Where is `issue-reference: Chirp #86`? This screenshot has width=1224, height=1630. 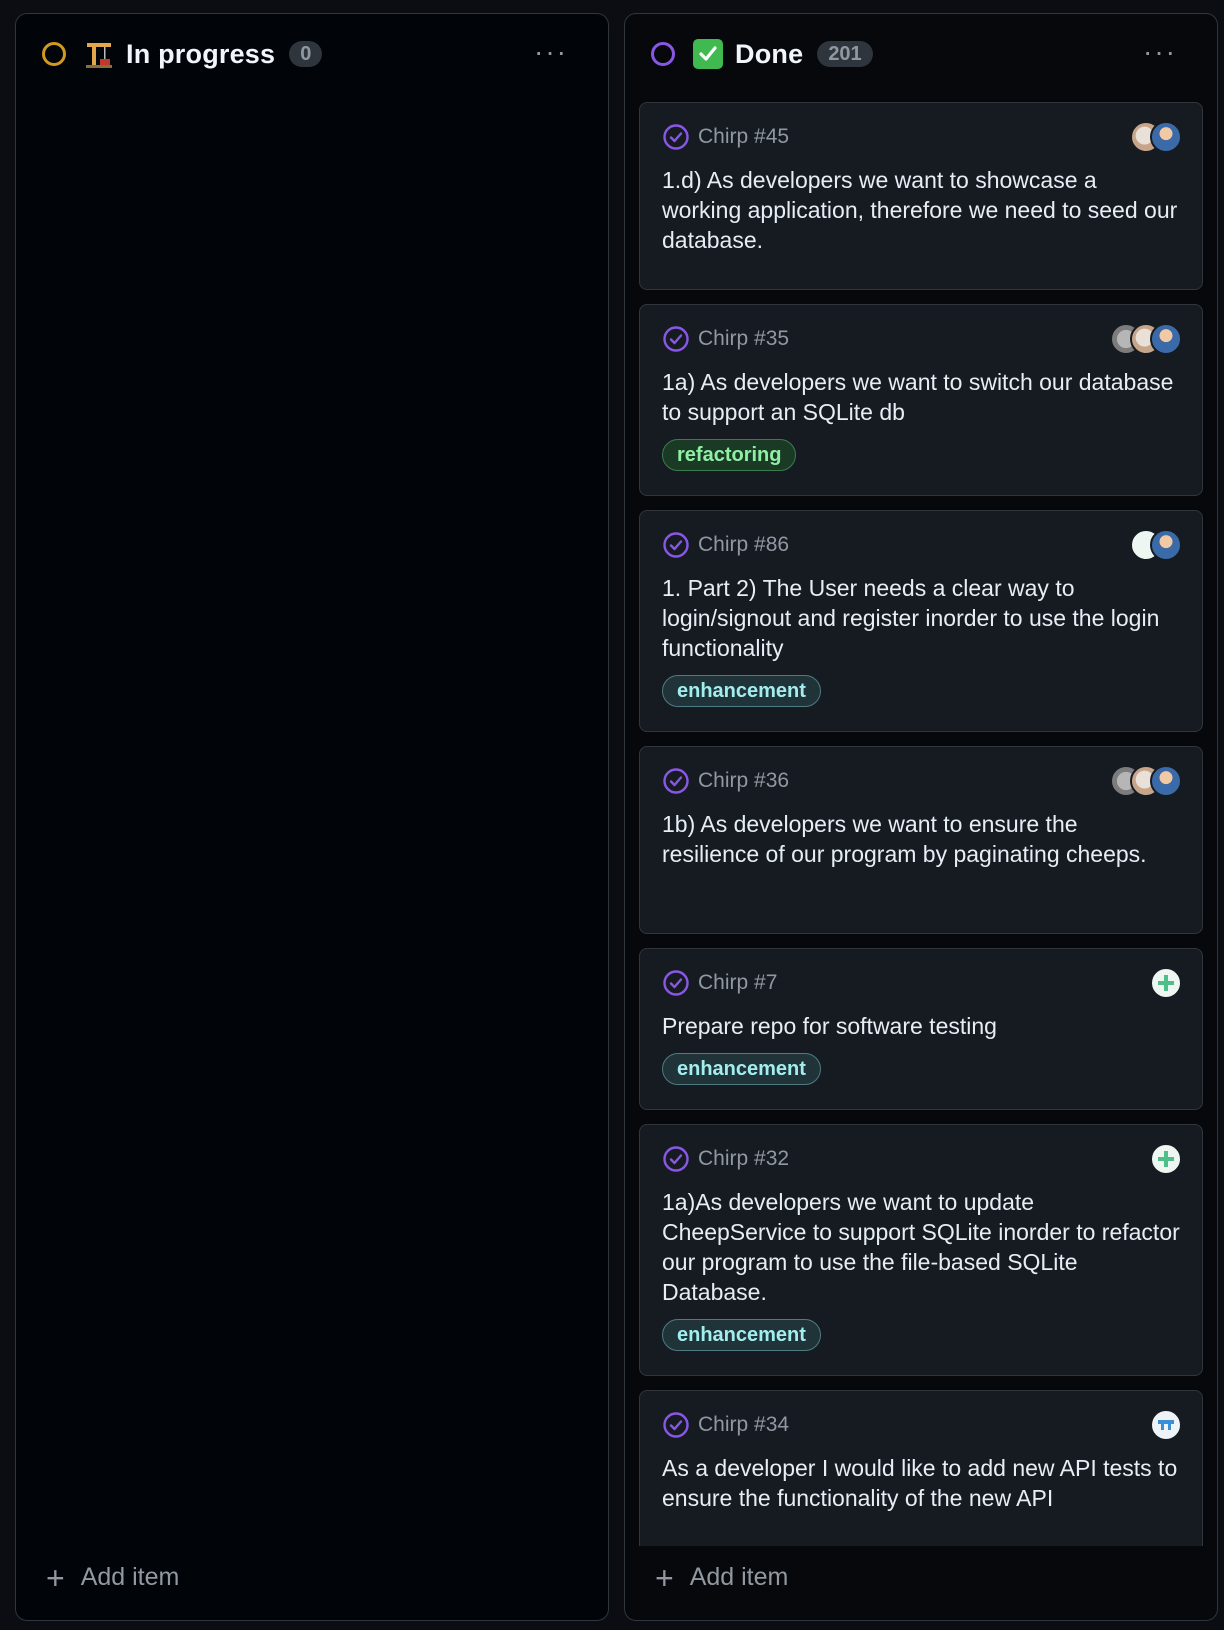
issue-reference: Chirp #86 is located at coordinates (743, 545).